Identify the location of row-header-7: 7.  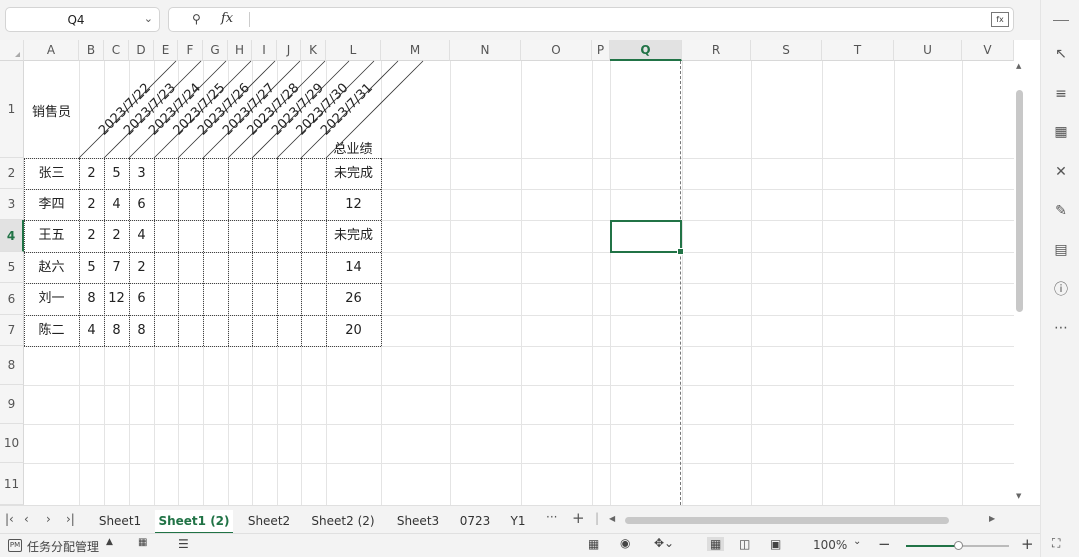
(12, 330).